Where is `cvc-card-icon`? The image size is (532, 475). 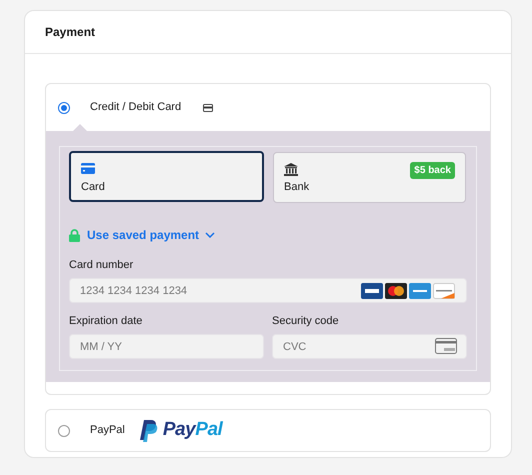
cvc-card-icon is located at coordinates (446, 346).